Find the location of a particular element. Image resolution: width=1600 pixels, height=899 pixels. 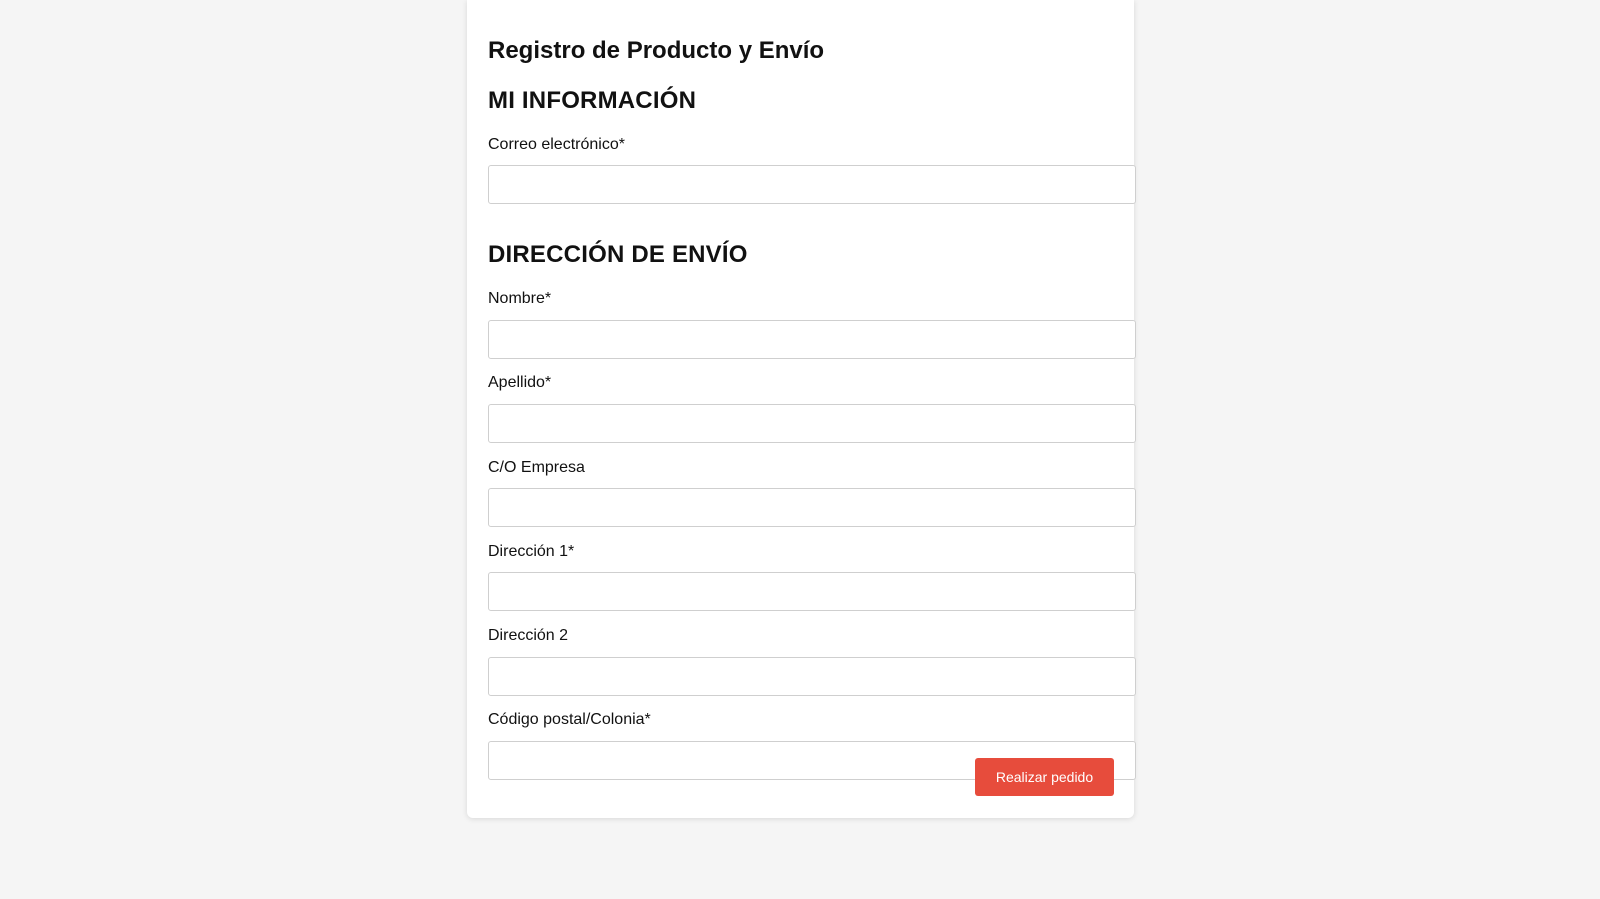

address2-field is located at coordinates (812, 676).